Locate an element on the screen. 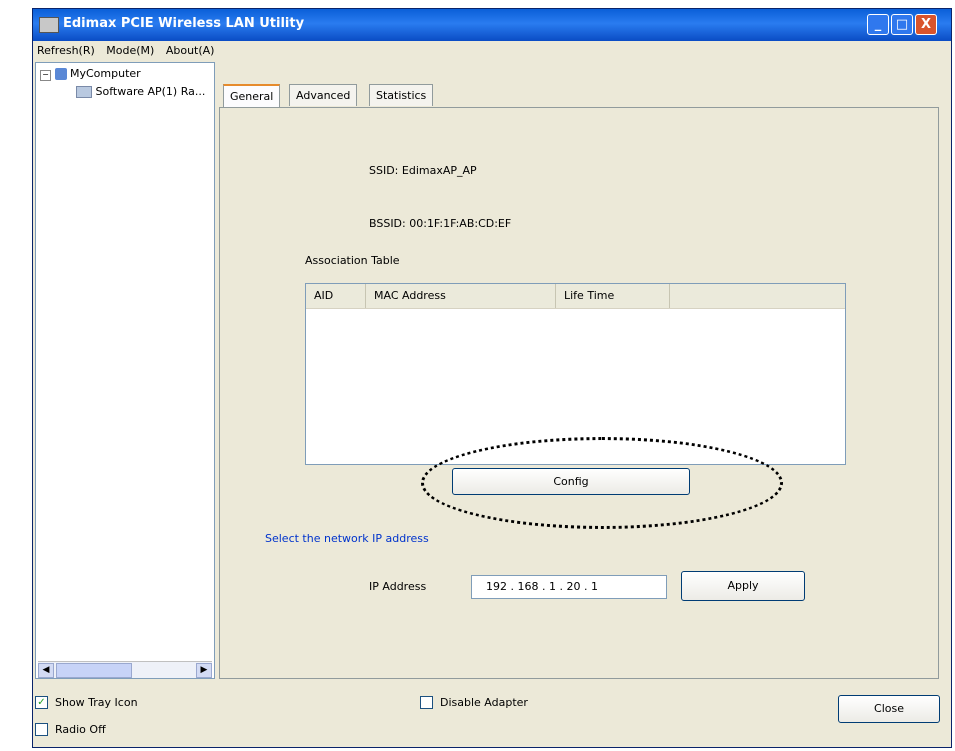 The width and height of the screenshot is (955, 751). menu-about: About(A) is located at coordinates (190, 50).